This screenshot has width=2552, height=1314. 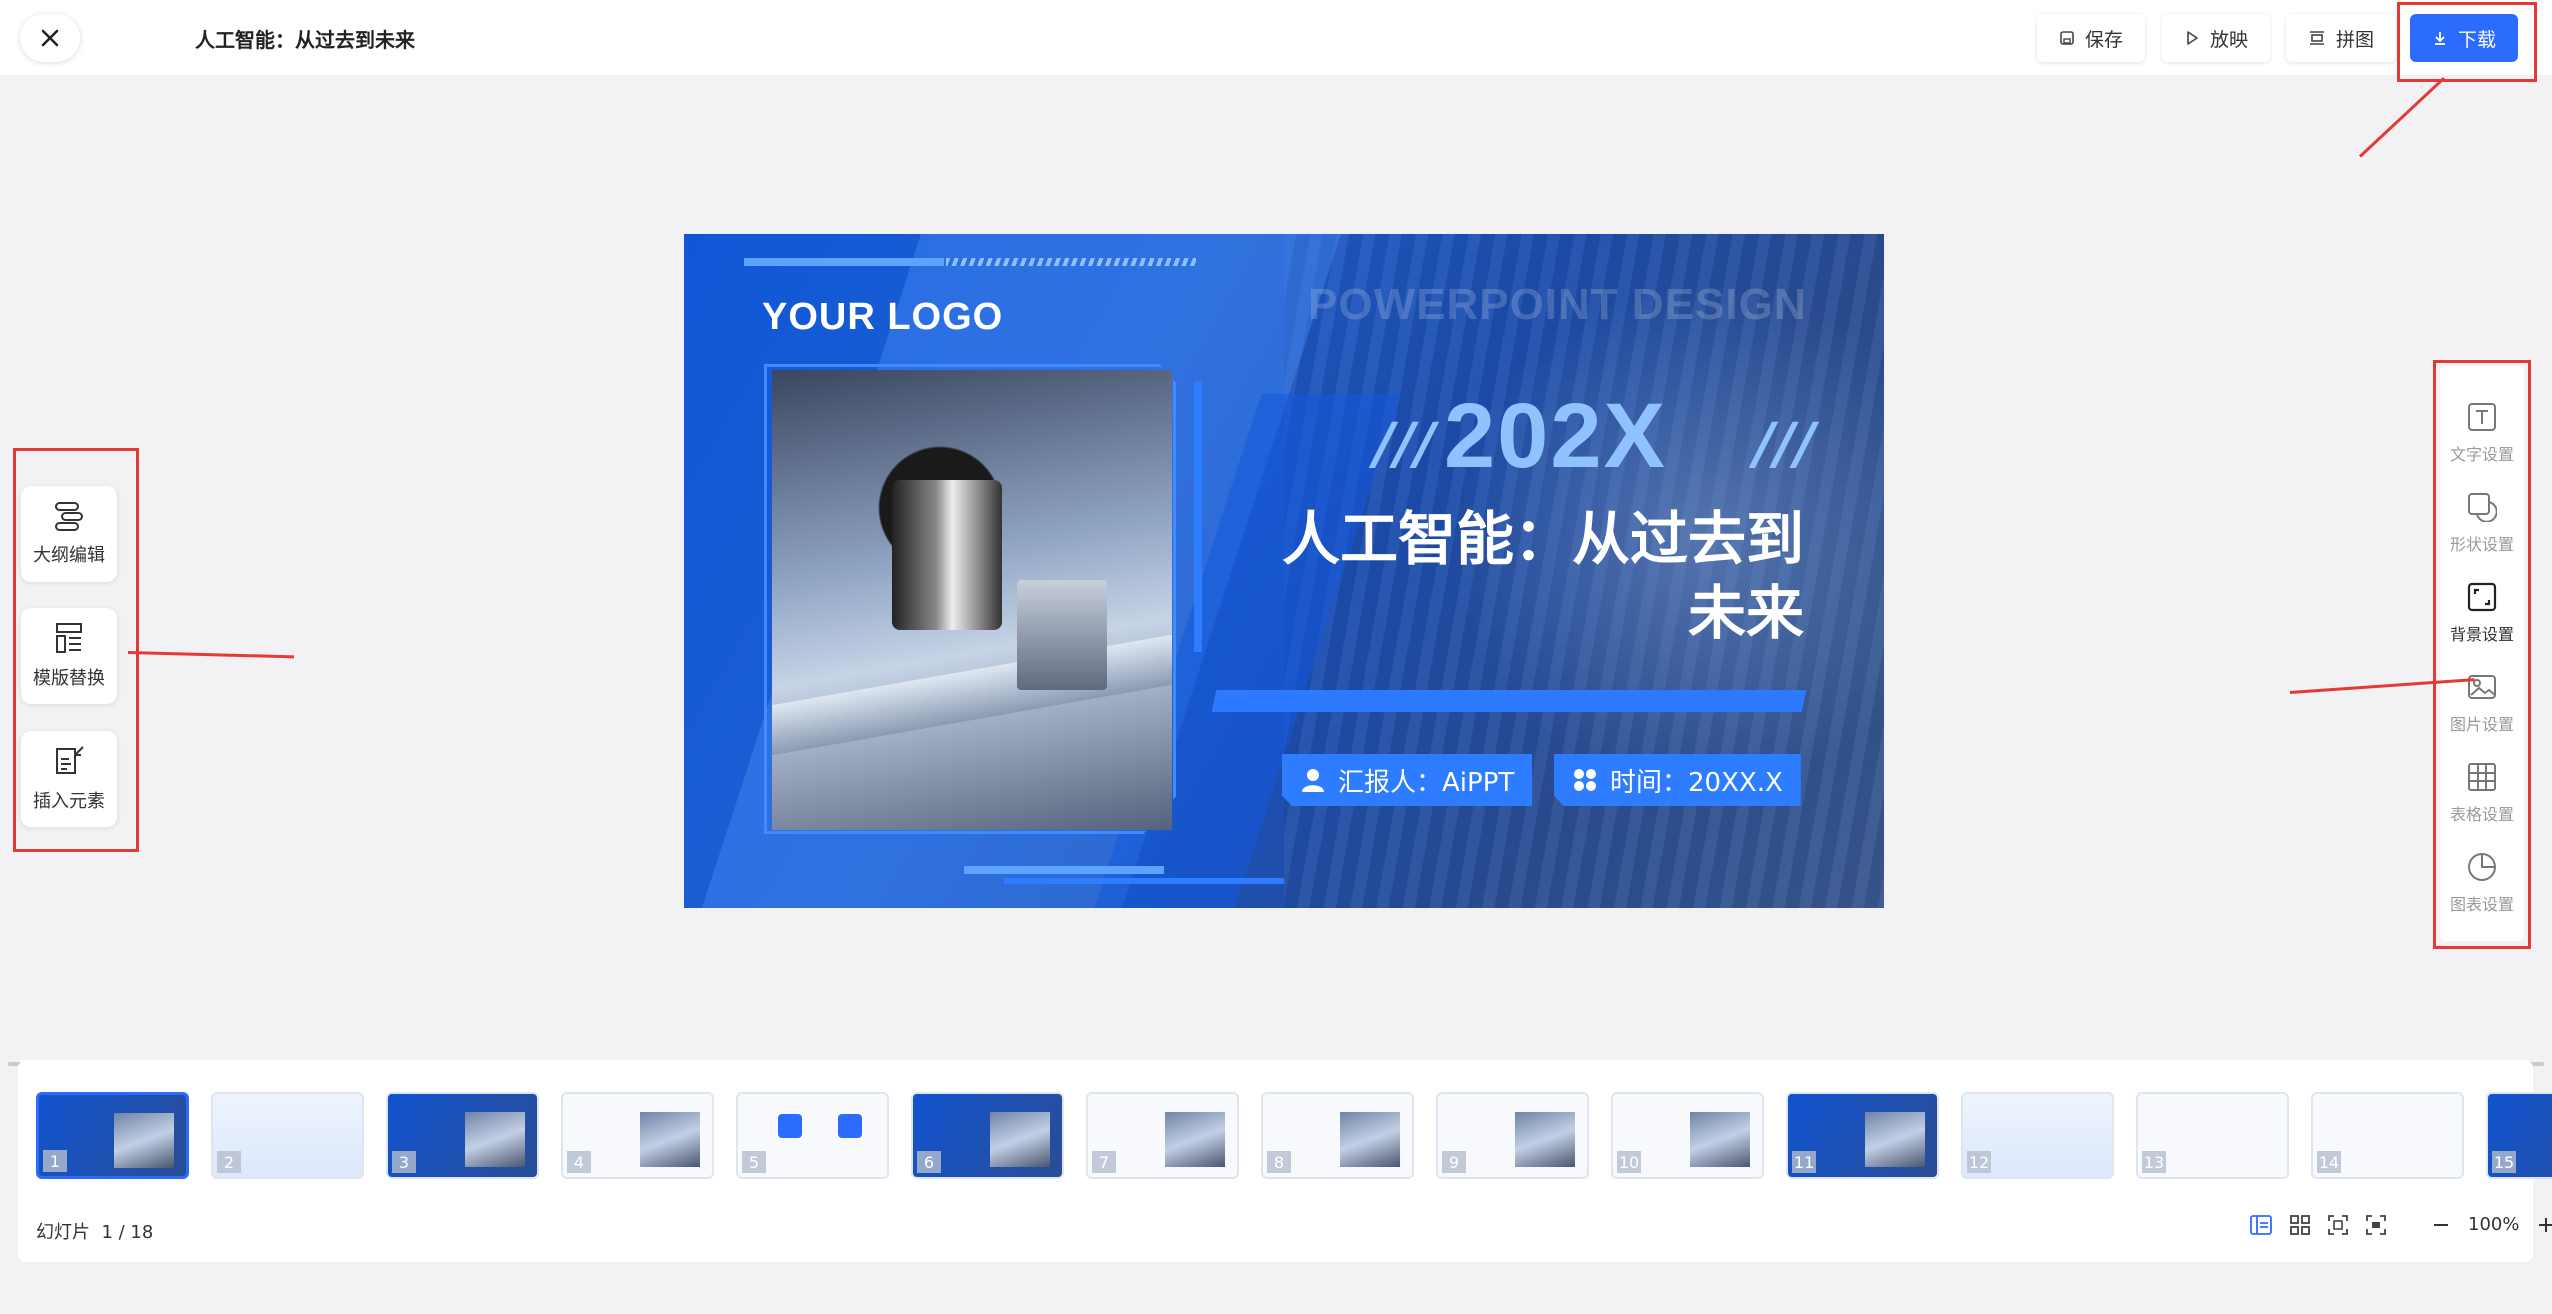 I want to click on slide-bottom-line, so click(x=1064, y=870).